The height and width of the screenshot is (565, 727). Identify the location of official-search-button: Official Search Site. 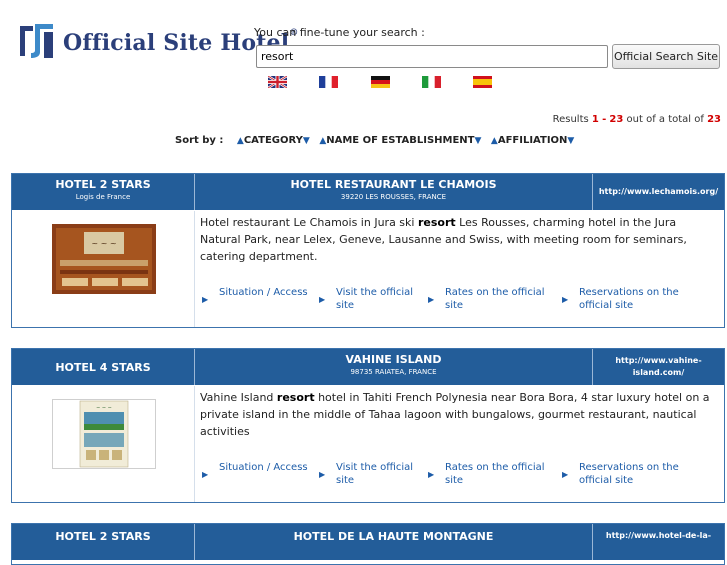
(666, 56).